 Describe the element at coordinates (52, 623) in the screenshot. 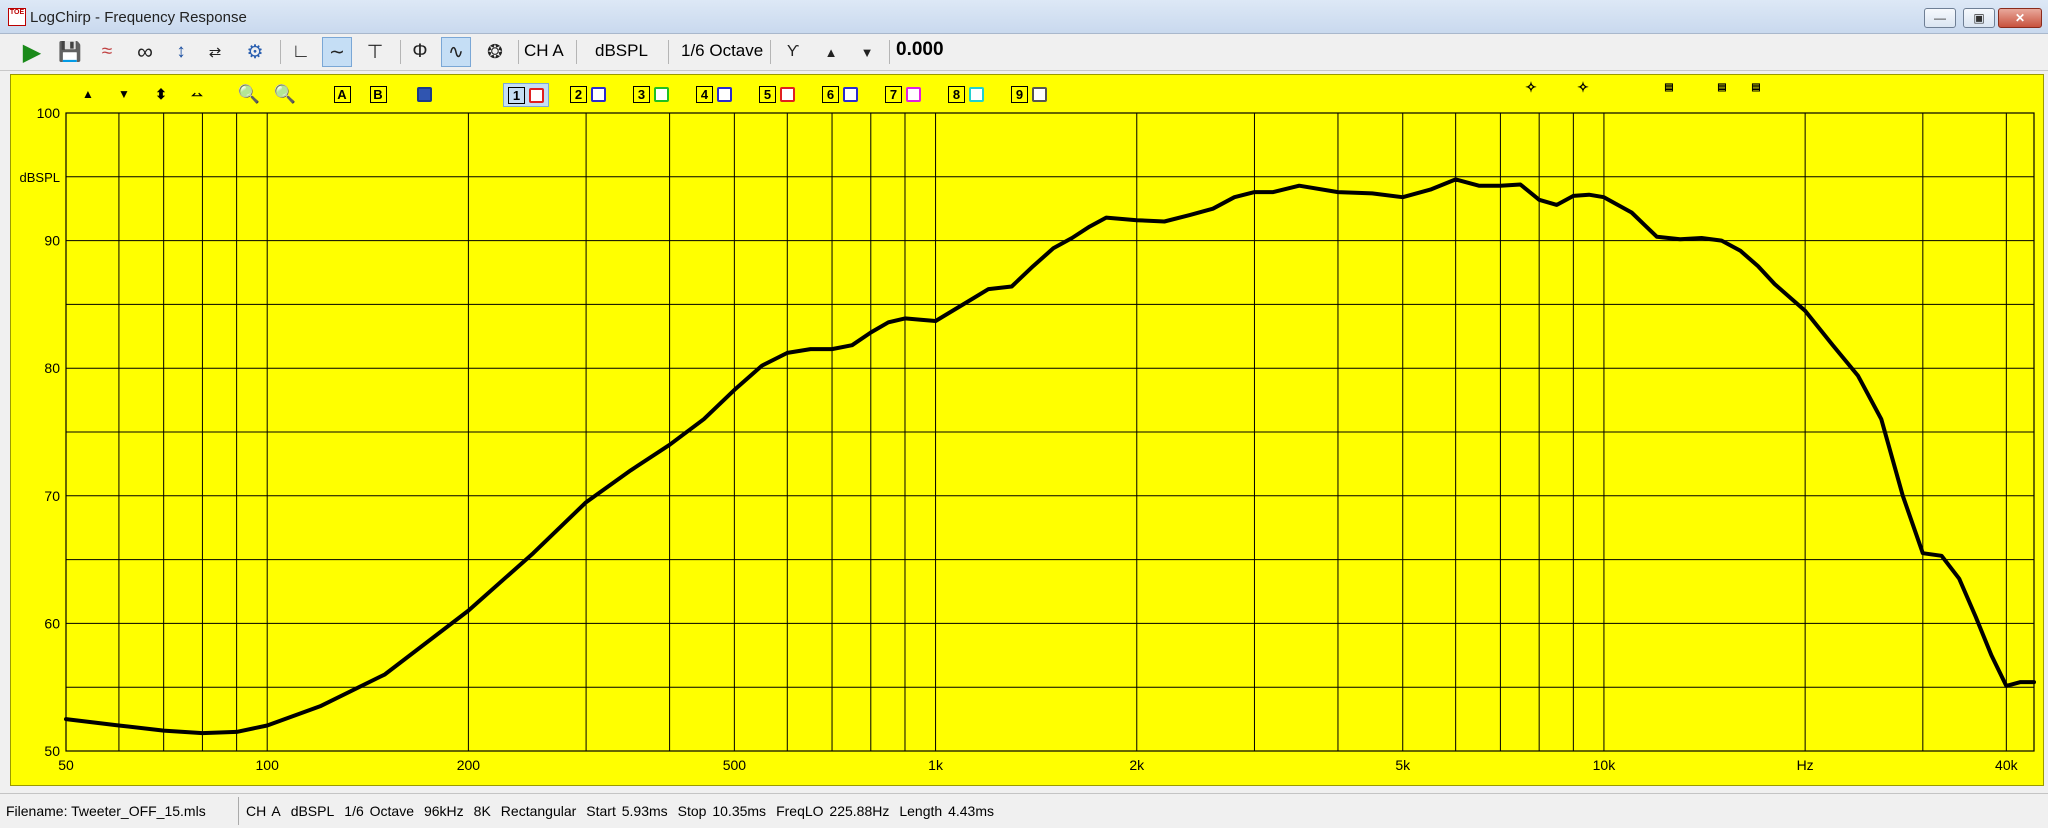

I see `y-tick-label: 60` at that location.